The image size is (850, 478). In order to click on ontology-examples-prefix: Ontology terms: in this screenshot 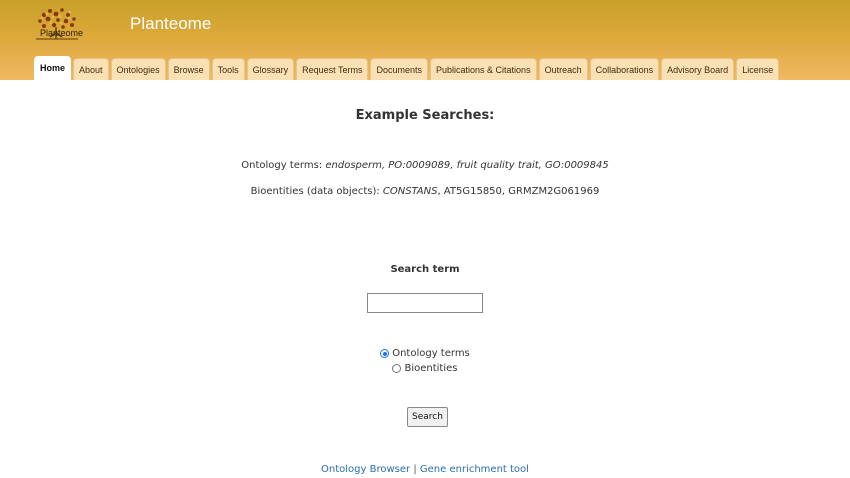, I will do `click(283, 165)`.